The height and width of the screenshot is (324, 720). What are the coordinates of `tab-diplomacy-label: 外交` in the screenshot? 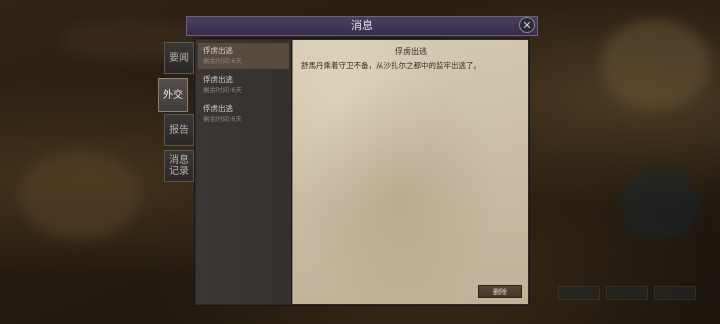 It's located at (173, 95).